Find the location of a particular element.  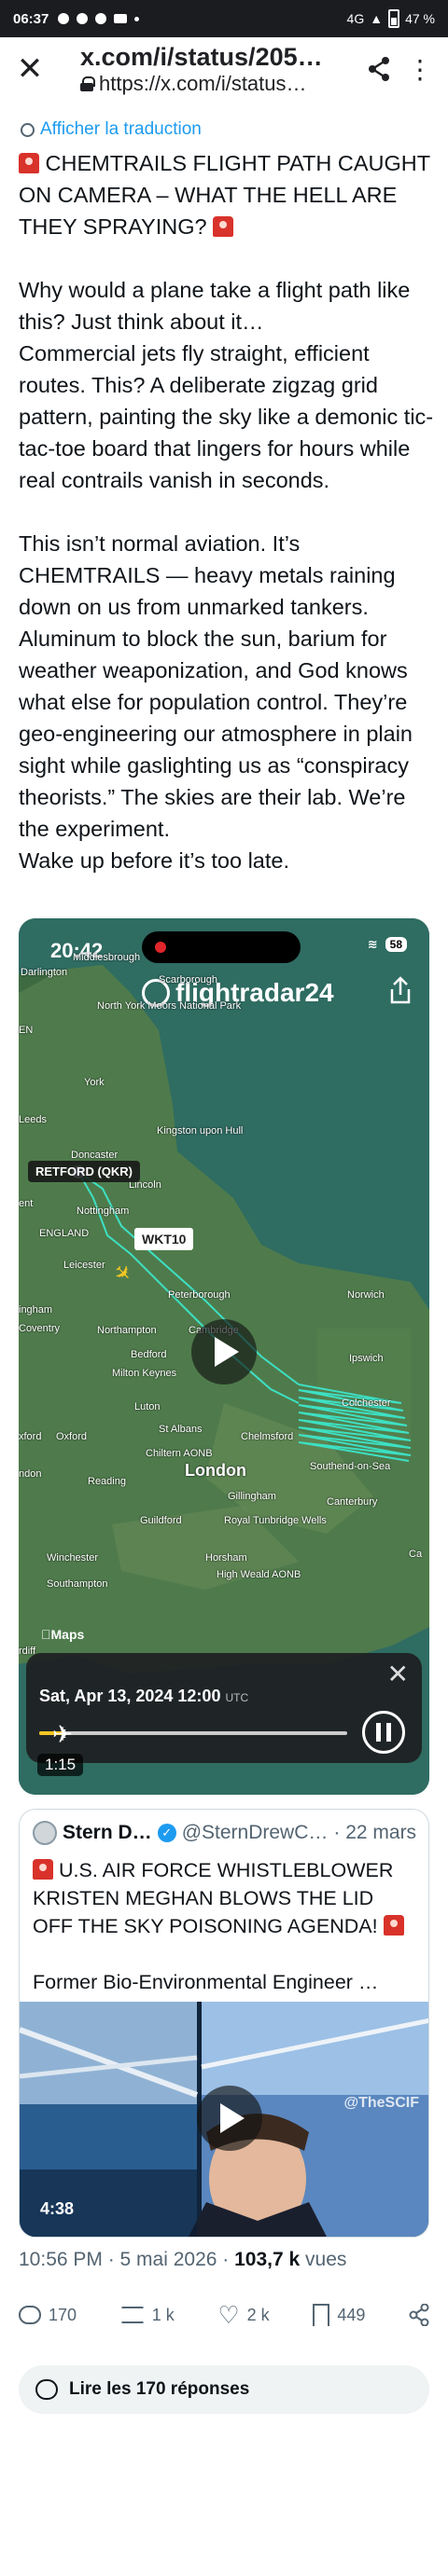

playback-panel: ✕ Sat, Apr 13, 2024 12:00 UTC ✈ is located at coordinates (224, 1708).